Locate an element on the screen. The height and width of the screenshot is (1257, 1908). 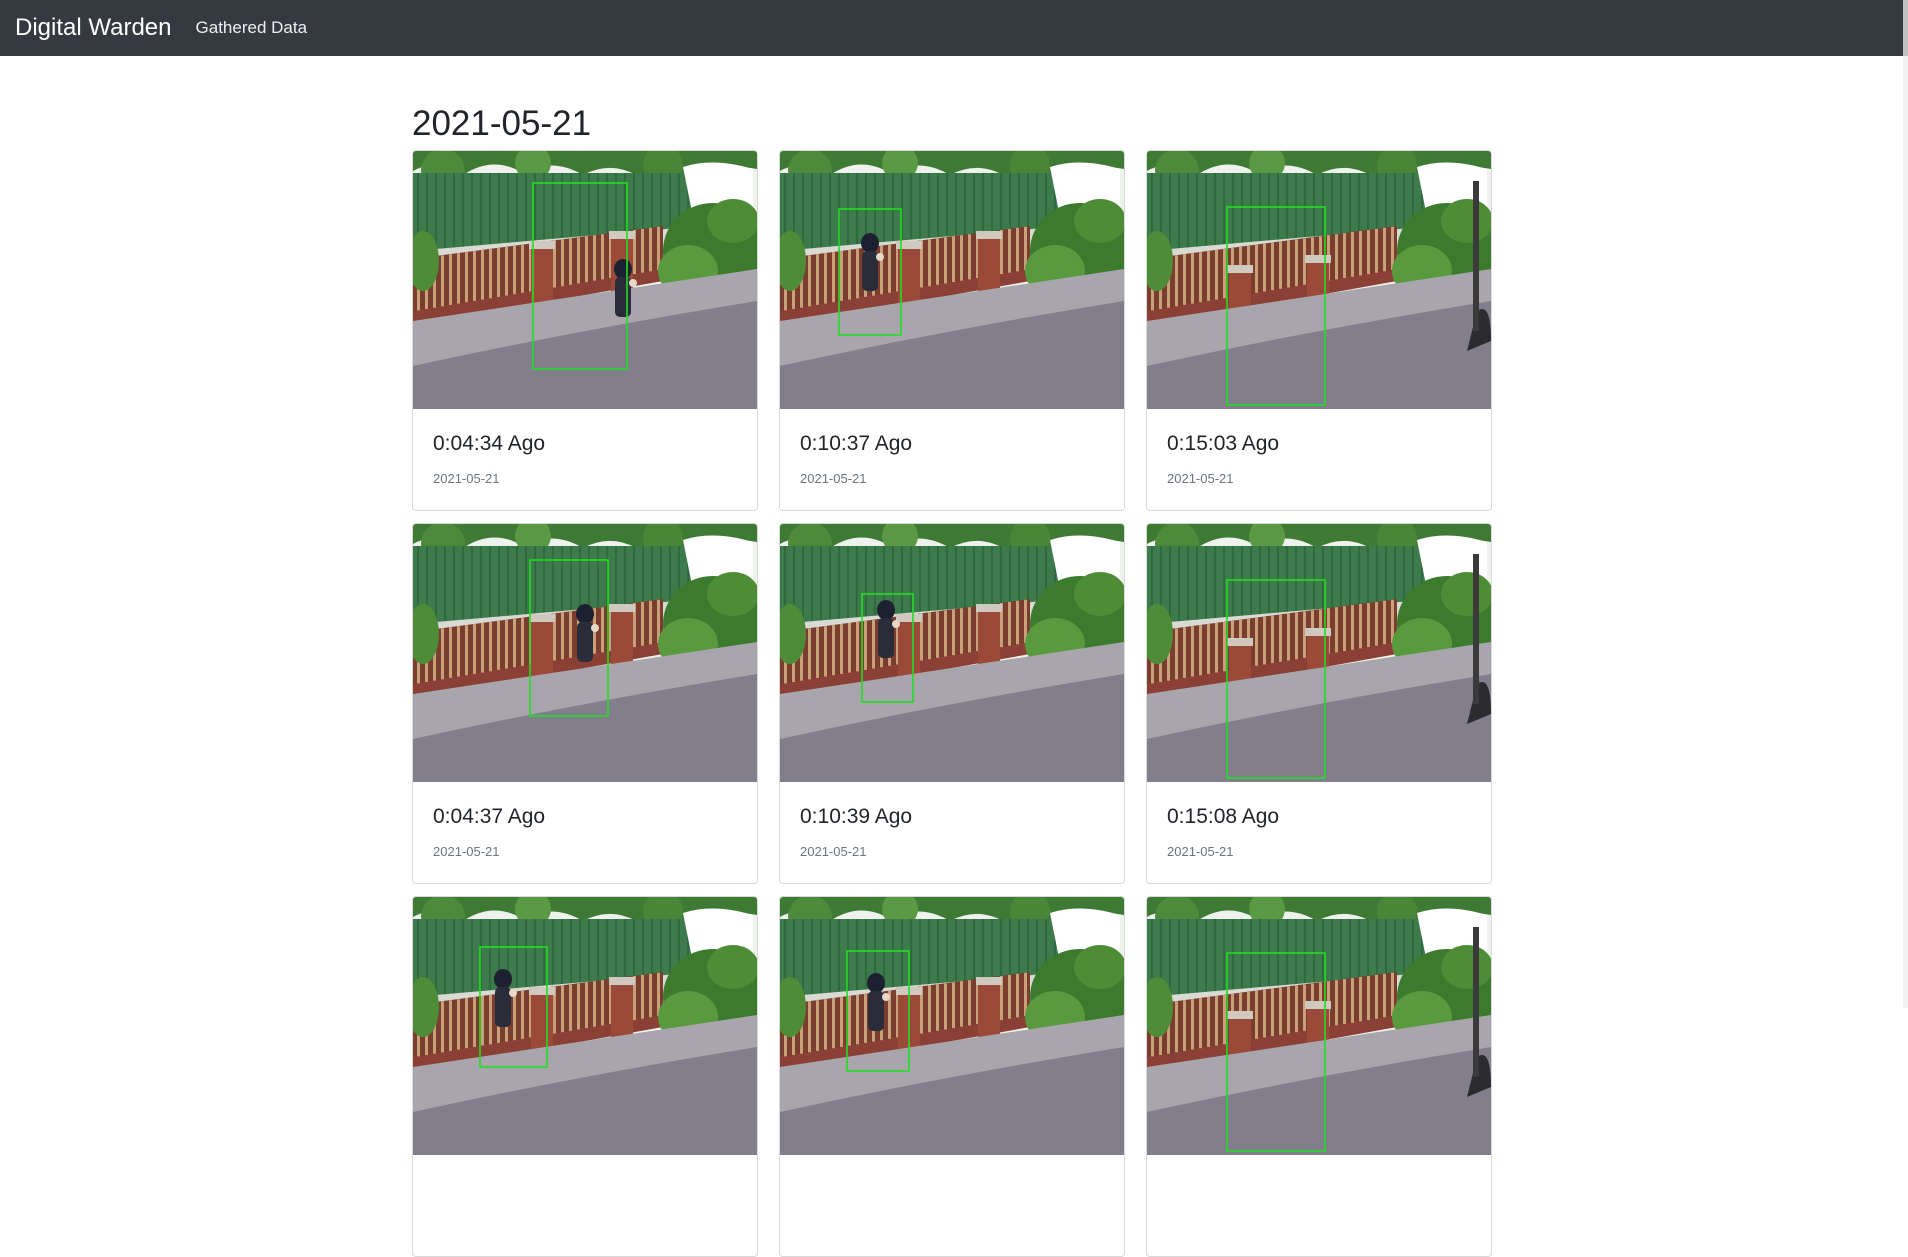
nav-link-gathered-data: Gathered Data is located at coordinates (252, 28).